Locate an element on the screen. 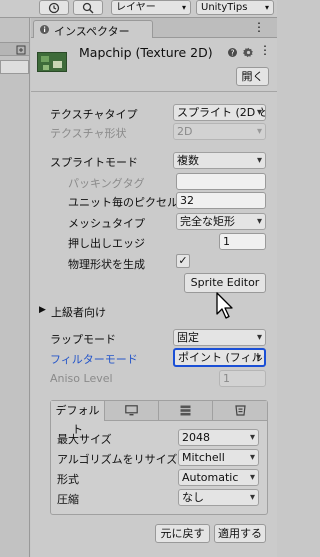 This screenshot has width=320, height=557. texture-type-label: テクスチャタイプ is located at coordinates (94, 114).